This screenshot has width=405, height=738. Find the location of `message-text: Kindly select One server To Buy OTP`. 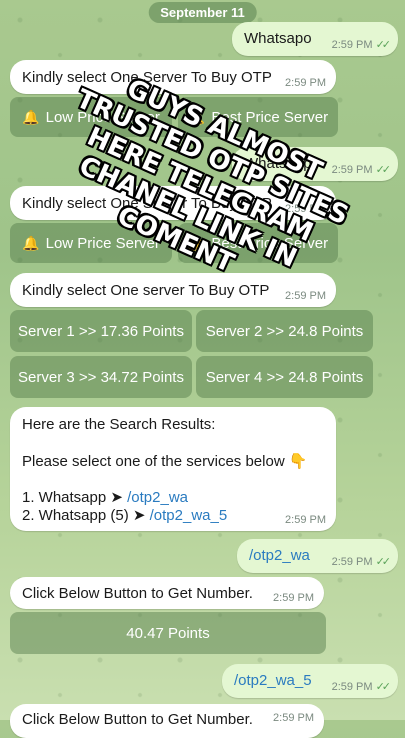

message-text: Kindly select One server To Buy OTP is located at coordinates (146, 290).